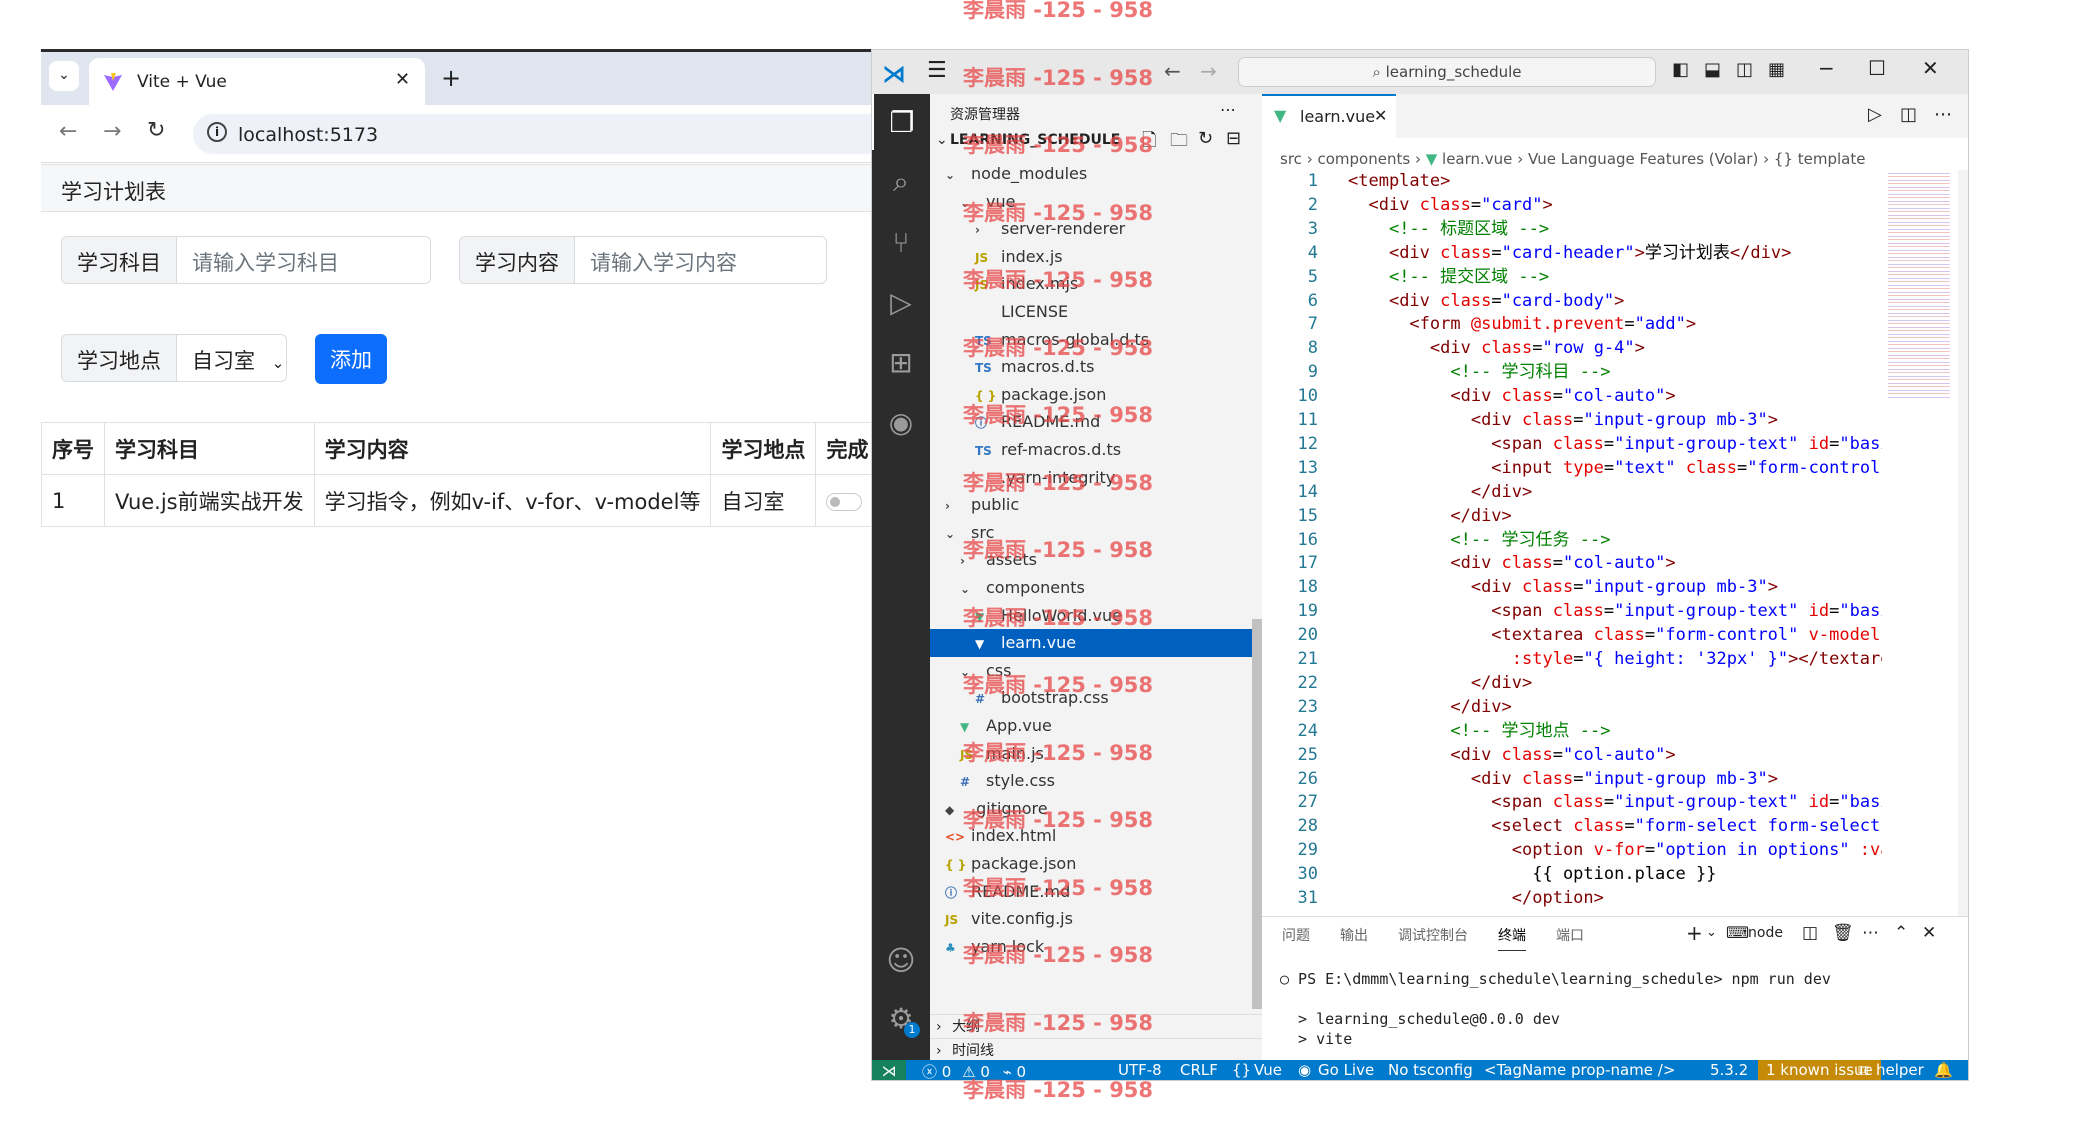 Image resolution: width=2084 pixels, height=1148 pixels. What do you see at coordinates (1477, 159) in the screenshot?
I see `breadcrumb-item: learn.vue` at bounding box center [1477, 159].